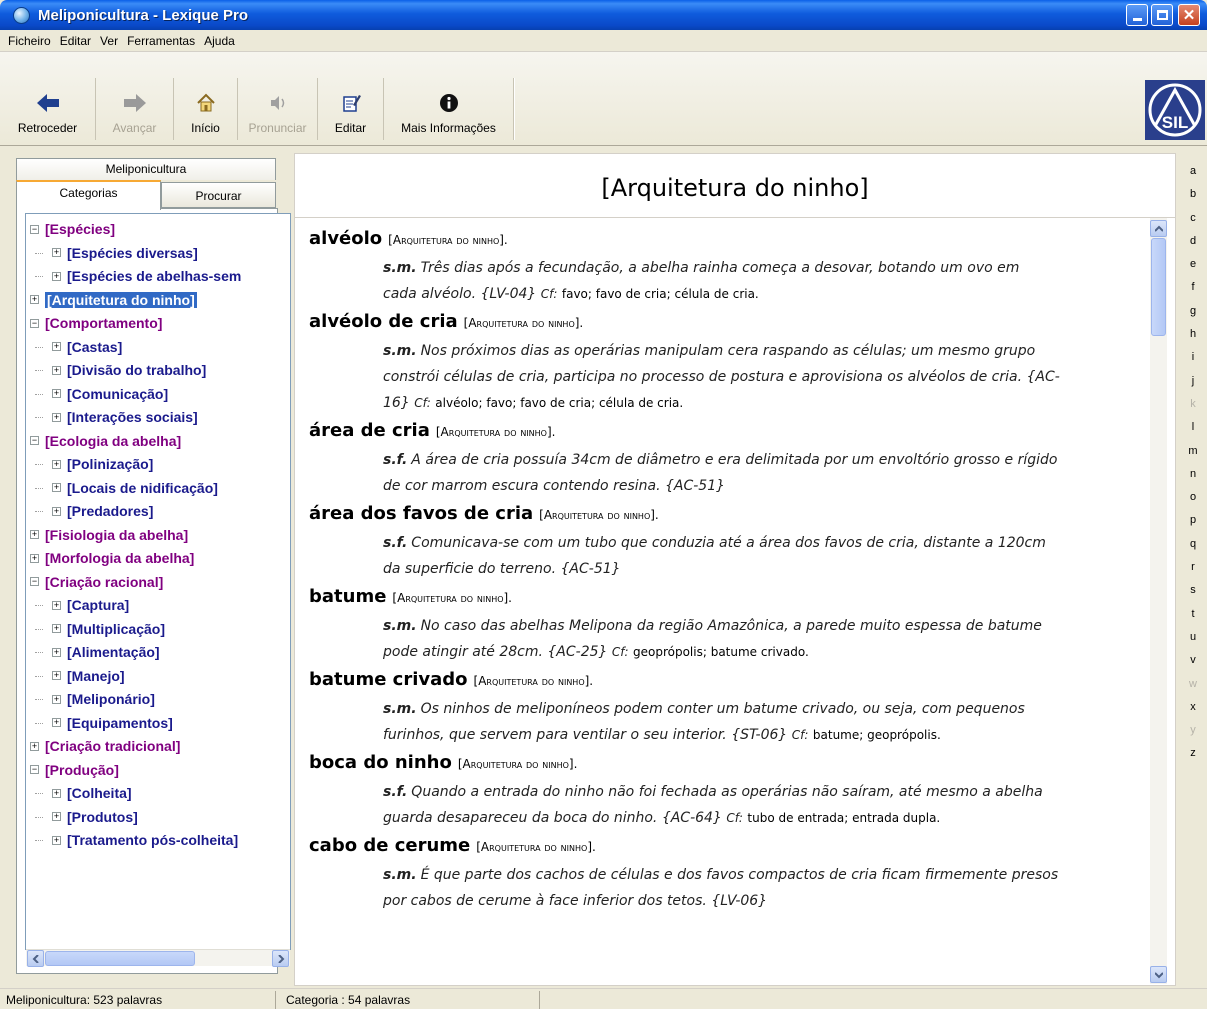 The image size is (1207, 1009). I want to click on tree-subcategory: + [Manejo], so click(88, 676).